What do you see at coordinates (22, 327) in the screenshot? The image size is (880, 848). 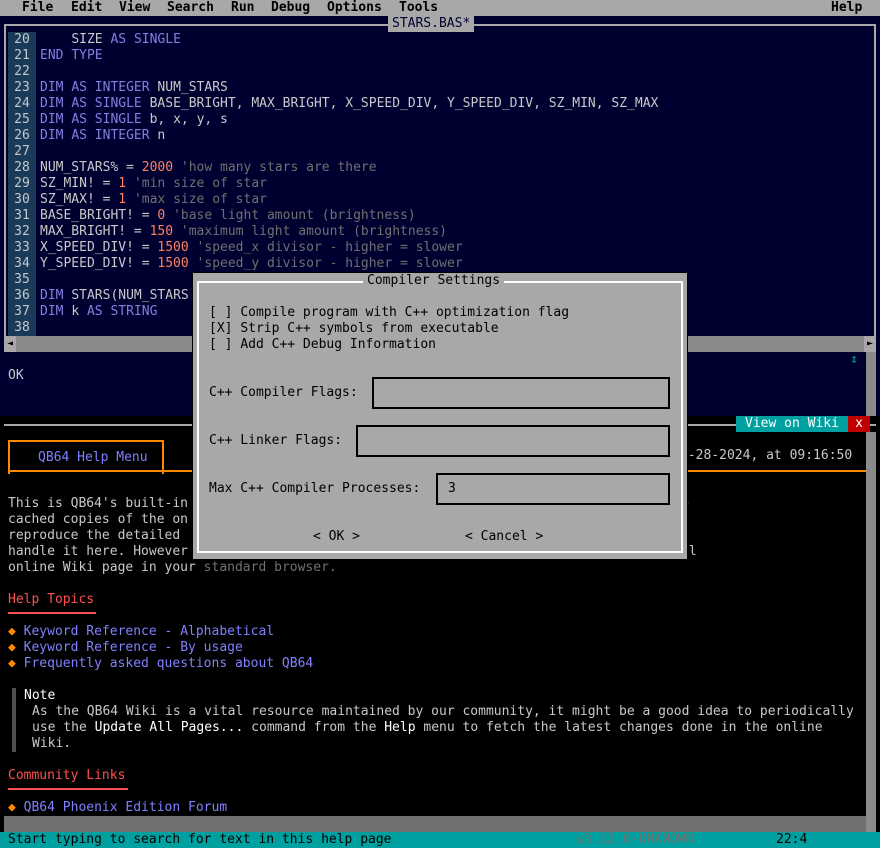 I see `line-number: 38` at bounding box center [22, 327].